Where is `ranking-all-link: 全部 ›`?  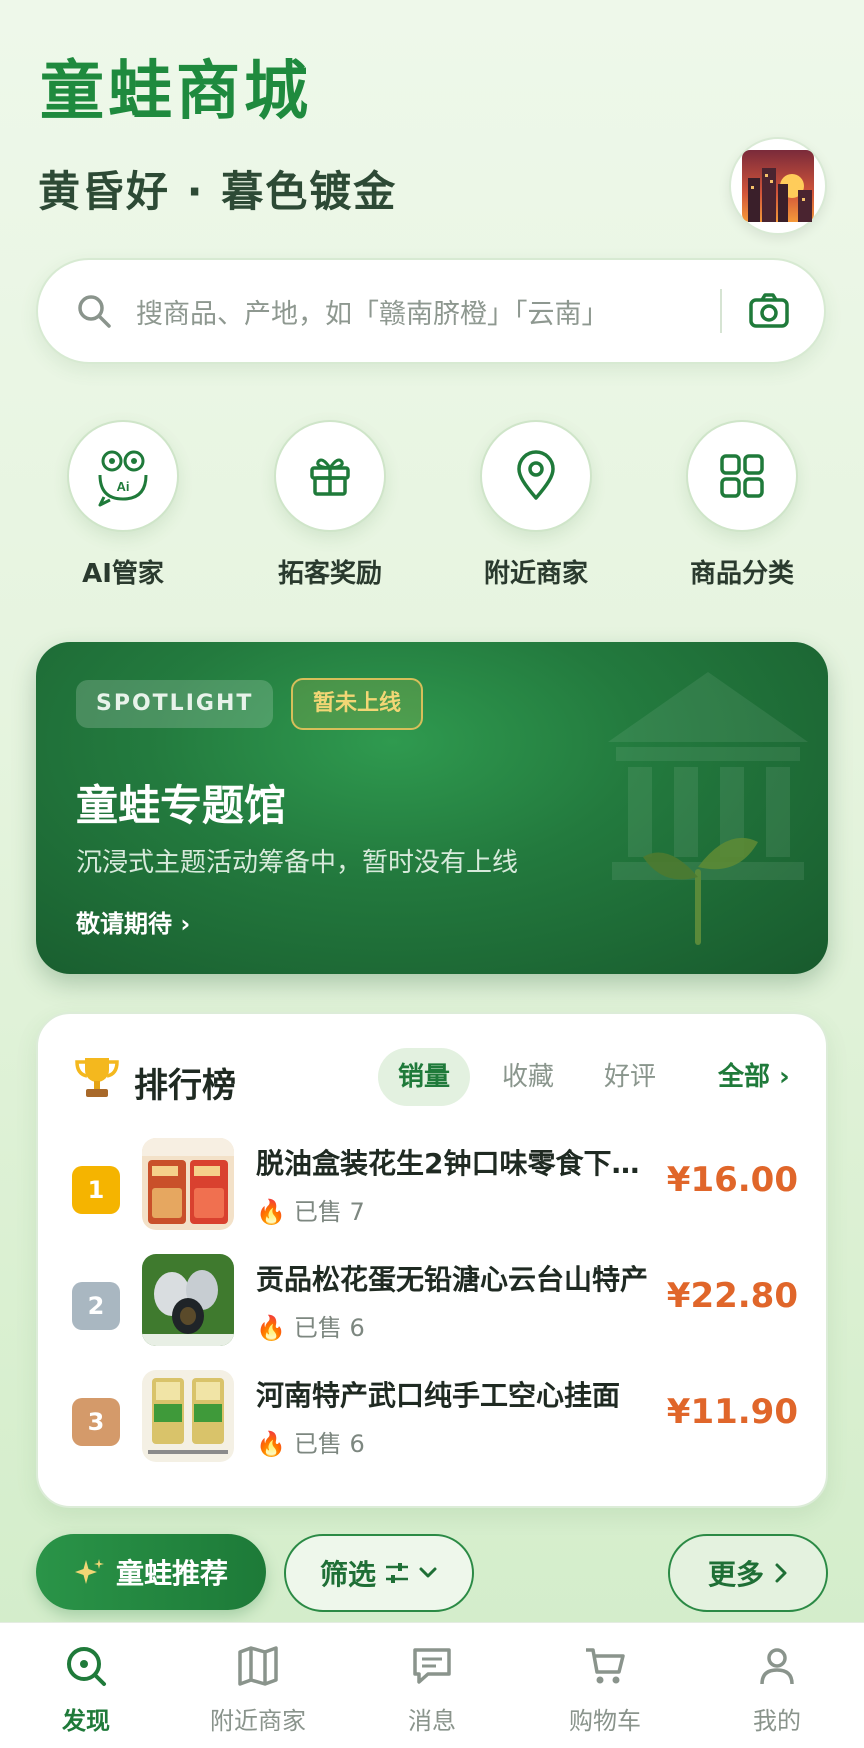 ranking-all-link: 全部 › is located at coordinates (754, 1077).